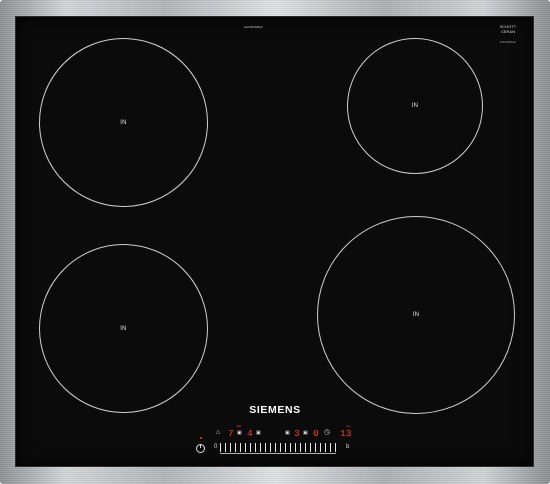 This screenshot has width=550, height=484. What do you see at coordinates (250, 433) in the screenshot?
I see `zone-display-2: 4` at bounding box center [250, 433].